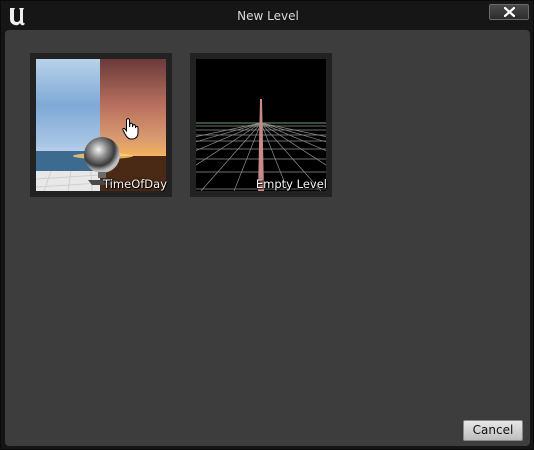 Image resolution: width=534 pixels, height=450 pixels. What do you see at coordinates (493, 430) in the screenshot?
I see `cancel-button: Cancel` at bounding box center [493, 430].